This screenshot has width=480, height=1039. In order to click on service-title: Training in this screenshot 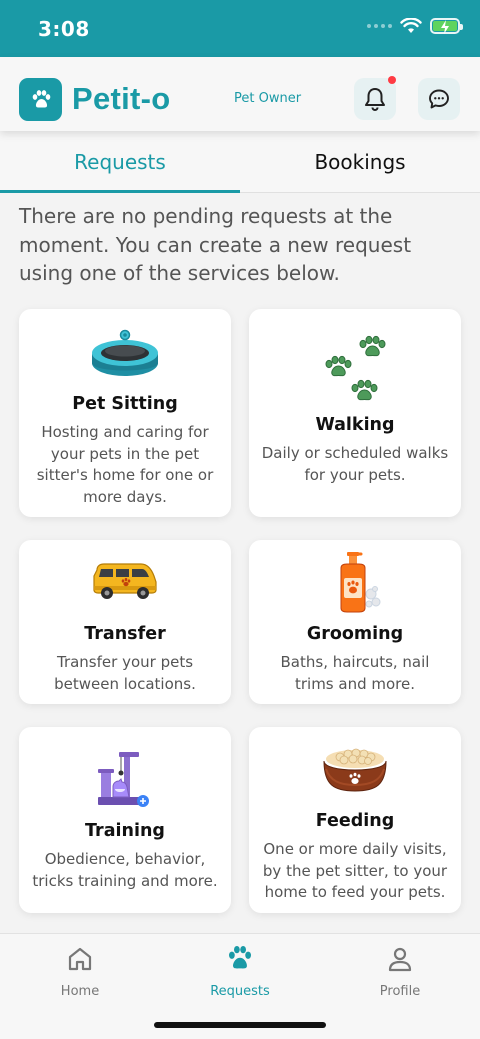, I will do `click(125, 831)`.